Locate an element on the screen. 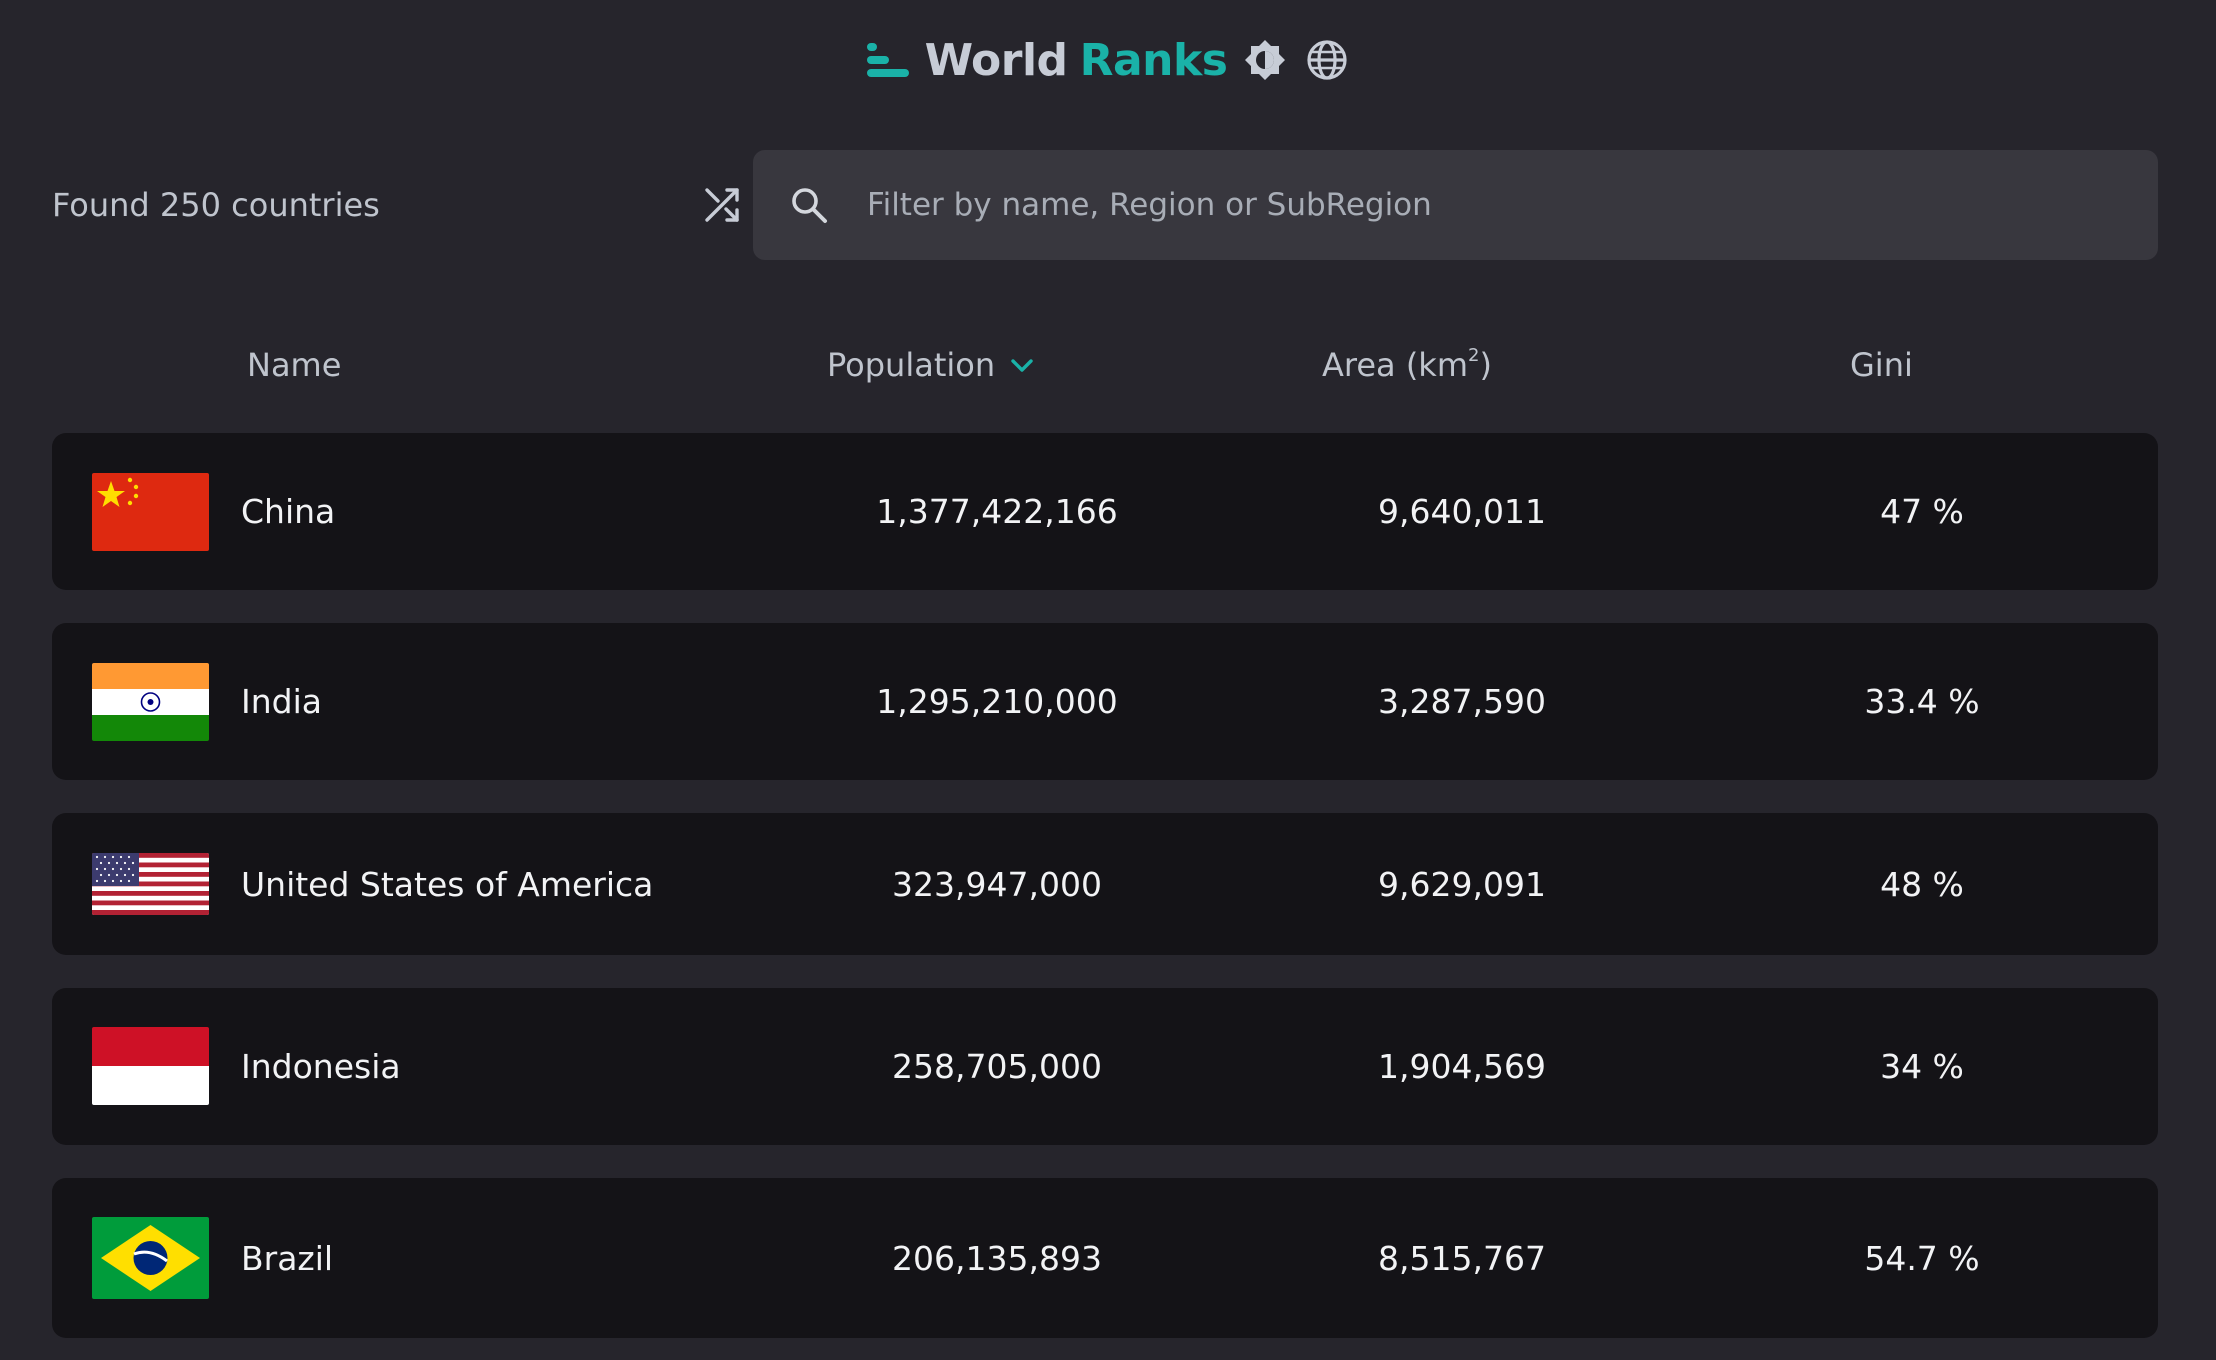 The width and height of the screenshot is (2216, 1360). column-header-gini: Gini is located at coordinates (1881, 365).